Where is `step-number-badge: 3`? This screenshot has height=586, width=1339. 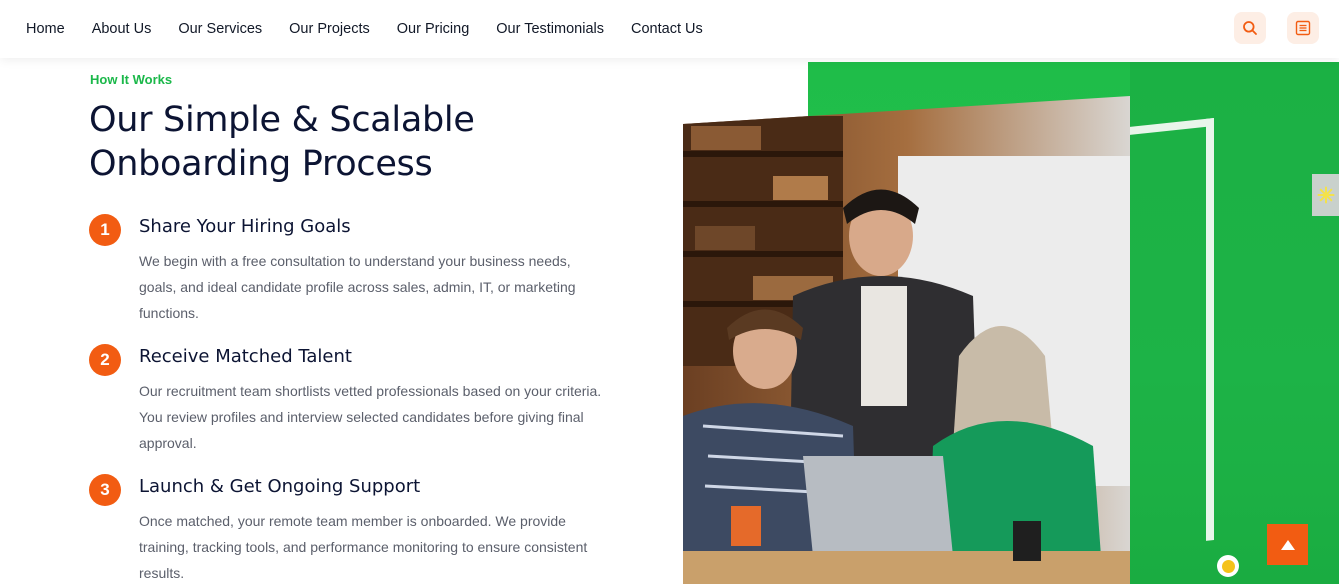
step-number-badge: 3 is located at coordinates (105, 490).